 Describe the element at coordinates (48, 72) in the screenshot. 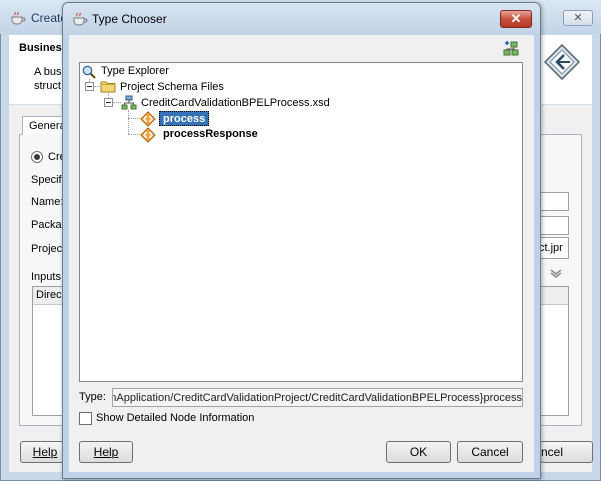

I see `background-header-description: A bus` at that location.